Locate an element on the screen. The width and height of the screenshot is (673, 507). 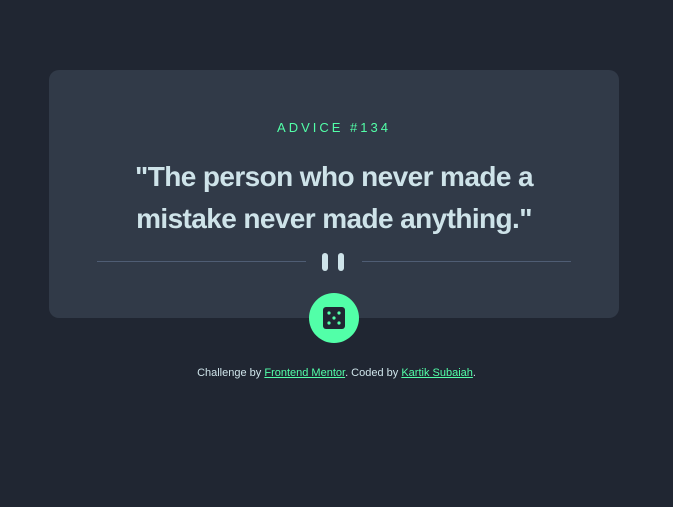
pause-icon is located at coordinates (334, 262).